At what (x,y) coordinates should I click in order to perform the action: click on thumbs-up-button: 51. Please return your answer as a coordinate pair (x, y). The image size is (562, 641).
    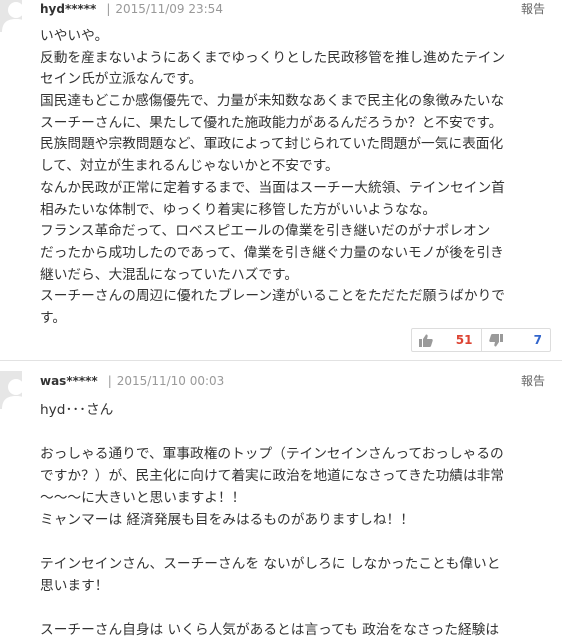
    Looking at the image, I should click on (446, 340).